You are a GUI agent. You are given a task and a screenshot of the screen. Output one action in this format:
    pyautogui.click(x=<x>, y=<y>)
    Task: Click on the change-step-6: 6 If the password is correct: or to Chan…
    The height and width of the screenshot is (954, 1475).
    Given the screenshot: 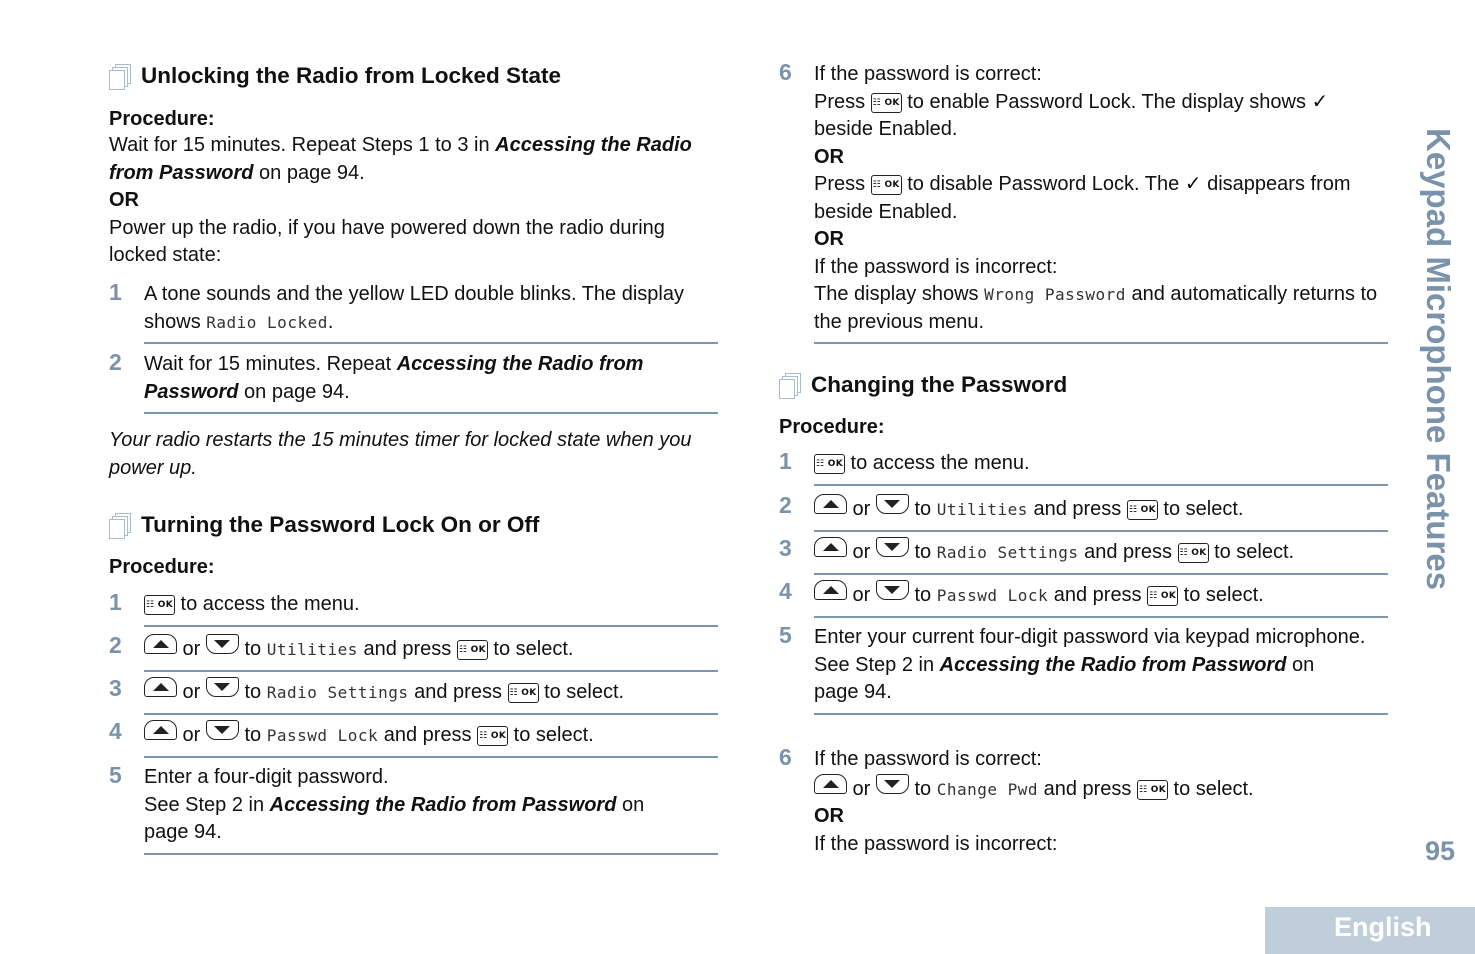 What is the action you would take?
    pyautogui.click(x=1083, y=804)
    